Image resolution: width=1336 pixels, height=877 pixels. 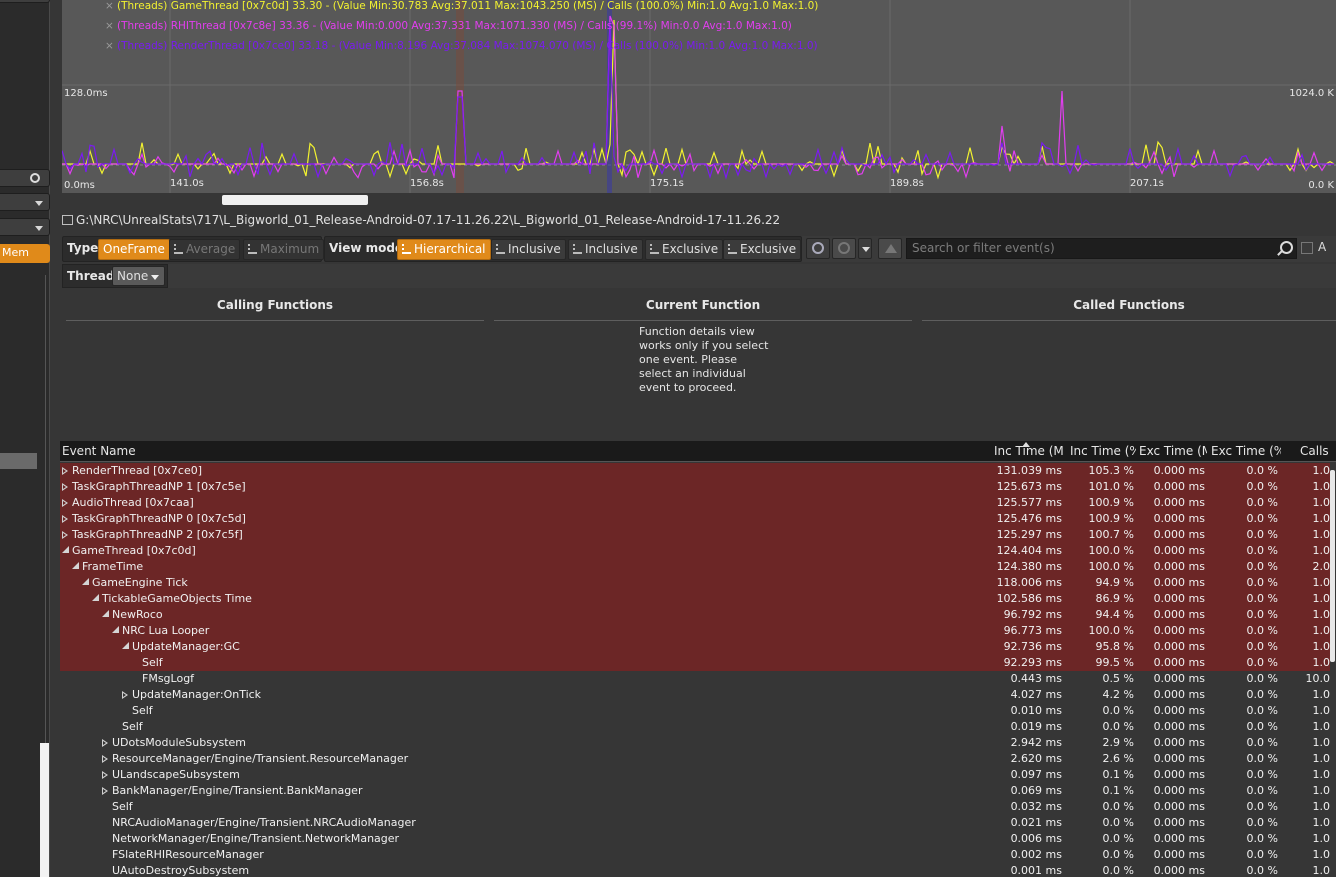 I want to click on oneframe-button: OneFrame, so click(x=134, y=249).